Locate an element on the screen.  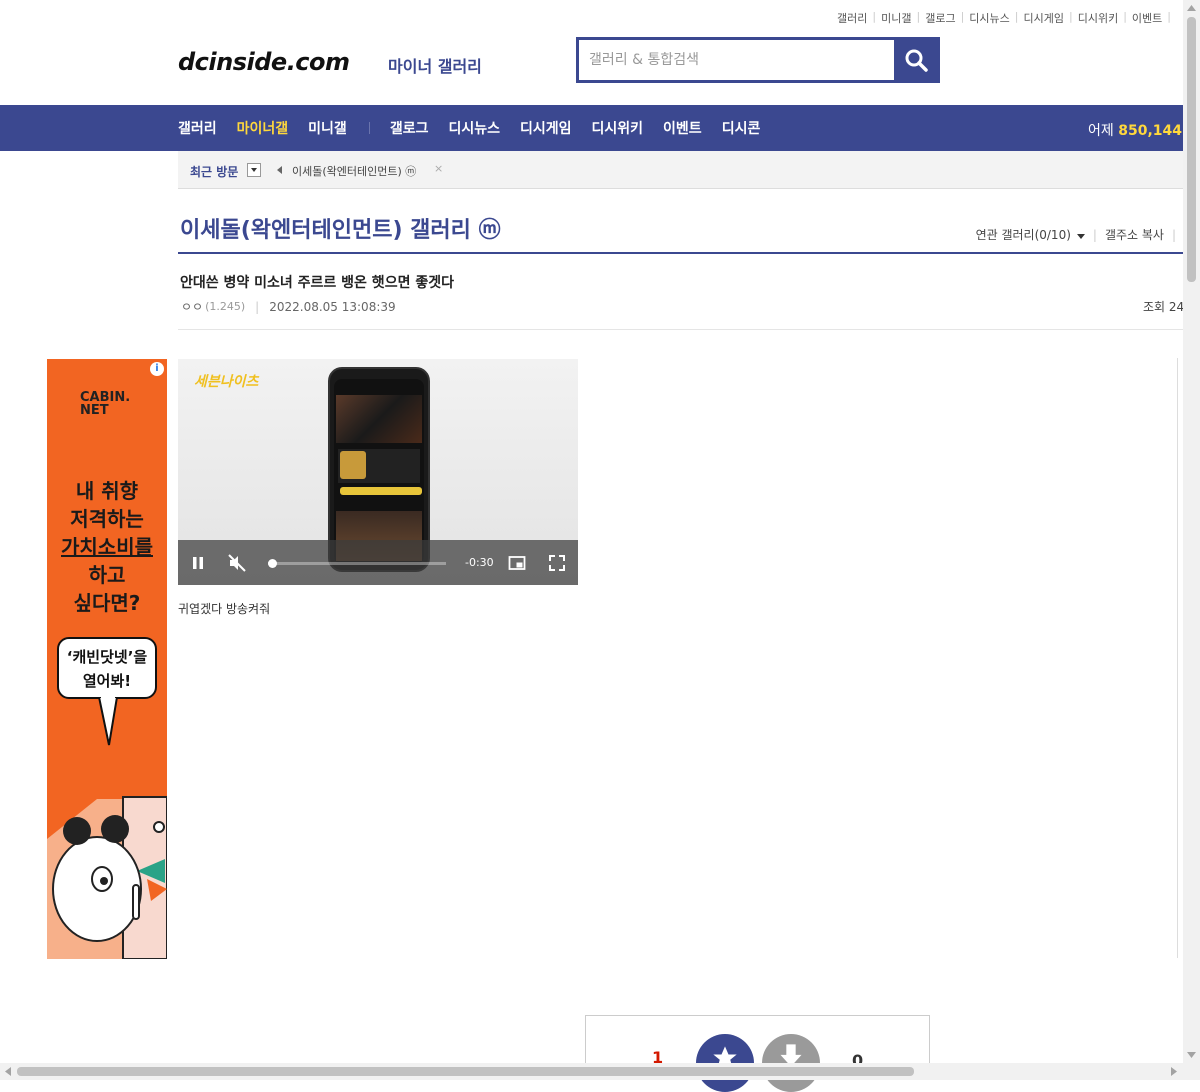
gallery-title-text: 이세돌(왁엔터테인먼트) 갤러리 is located at coordinates (325, 230).